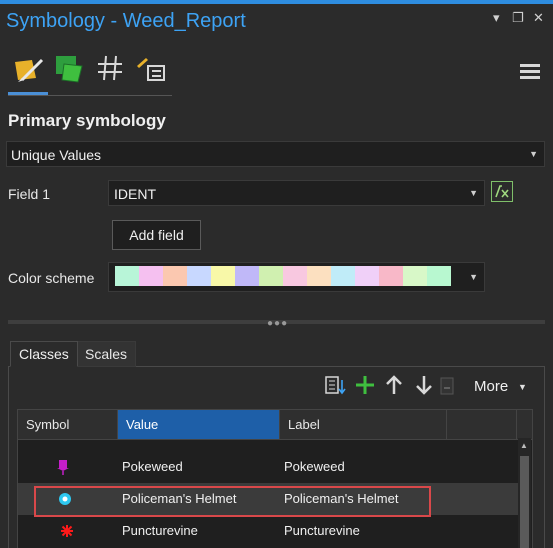 This screenshot has height=548, width=553. What do you see at coordinates (496, 18) in the screenshot?
I see `pane-menu-icon: ▾` at bounding box center [496, 18].